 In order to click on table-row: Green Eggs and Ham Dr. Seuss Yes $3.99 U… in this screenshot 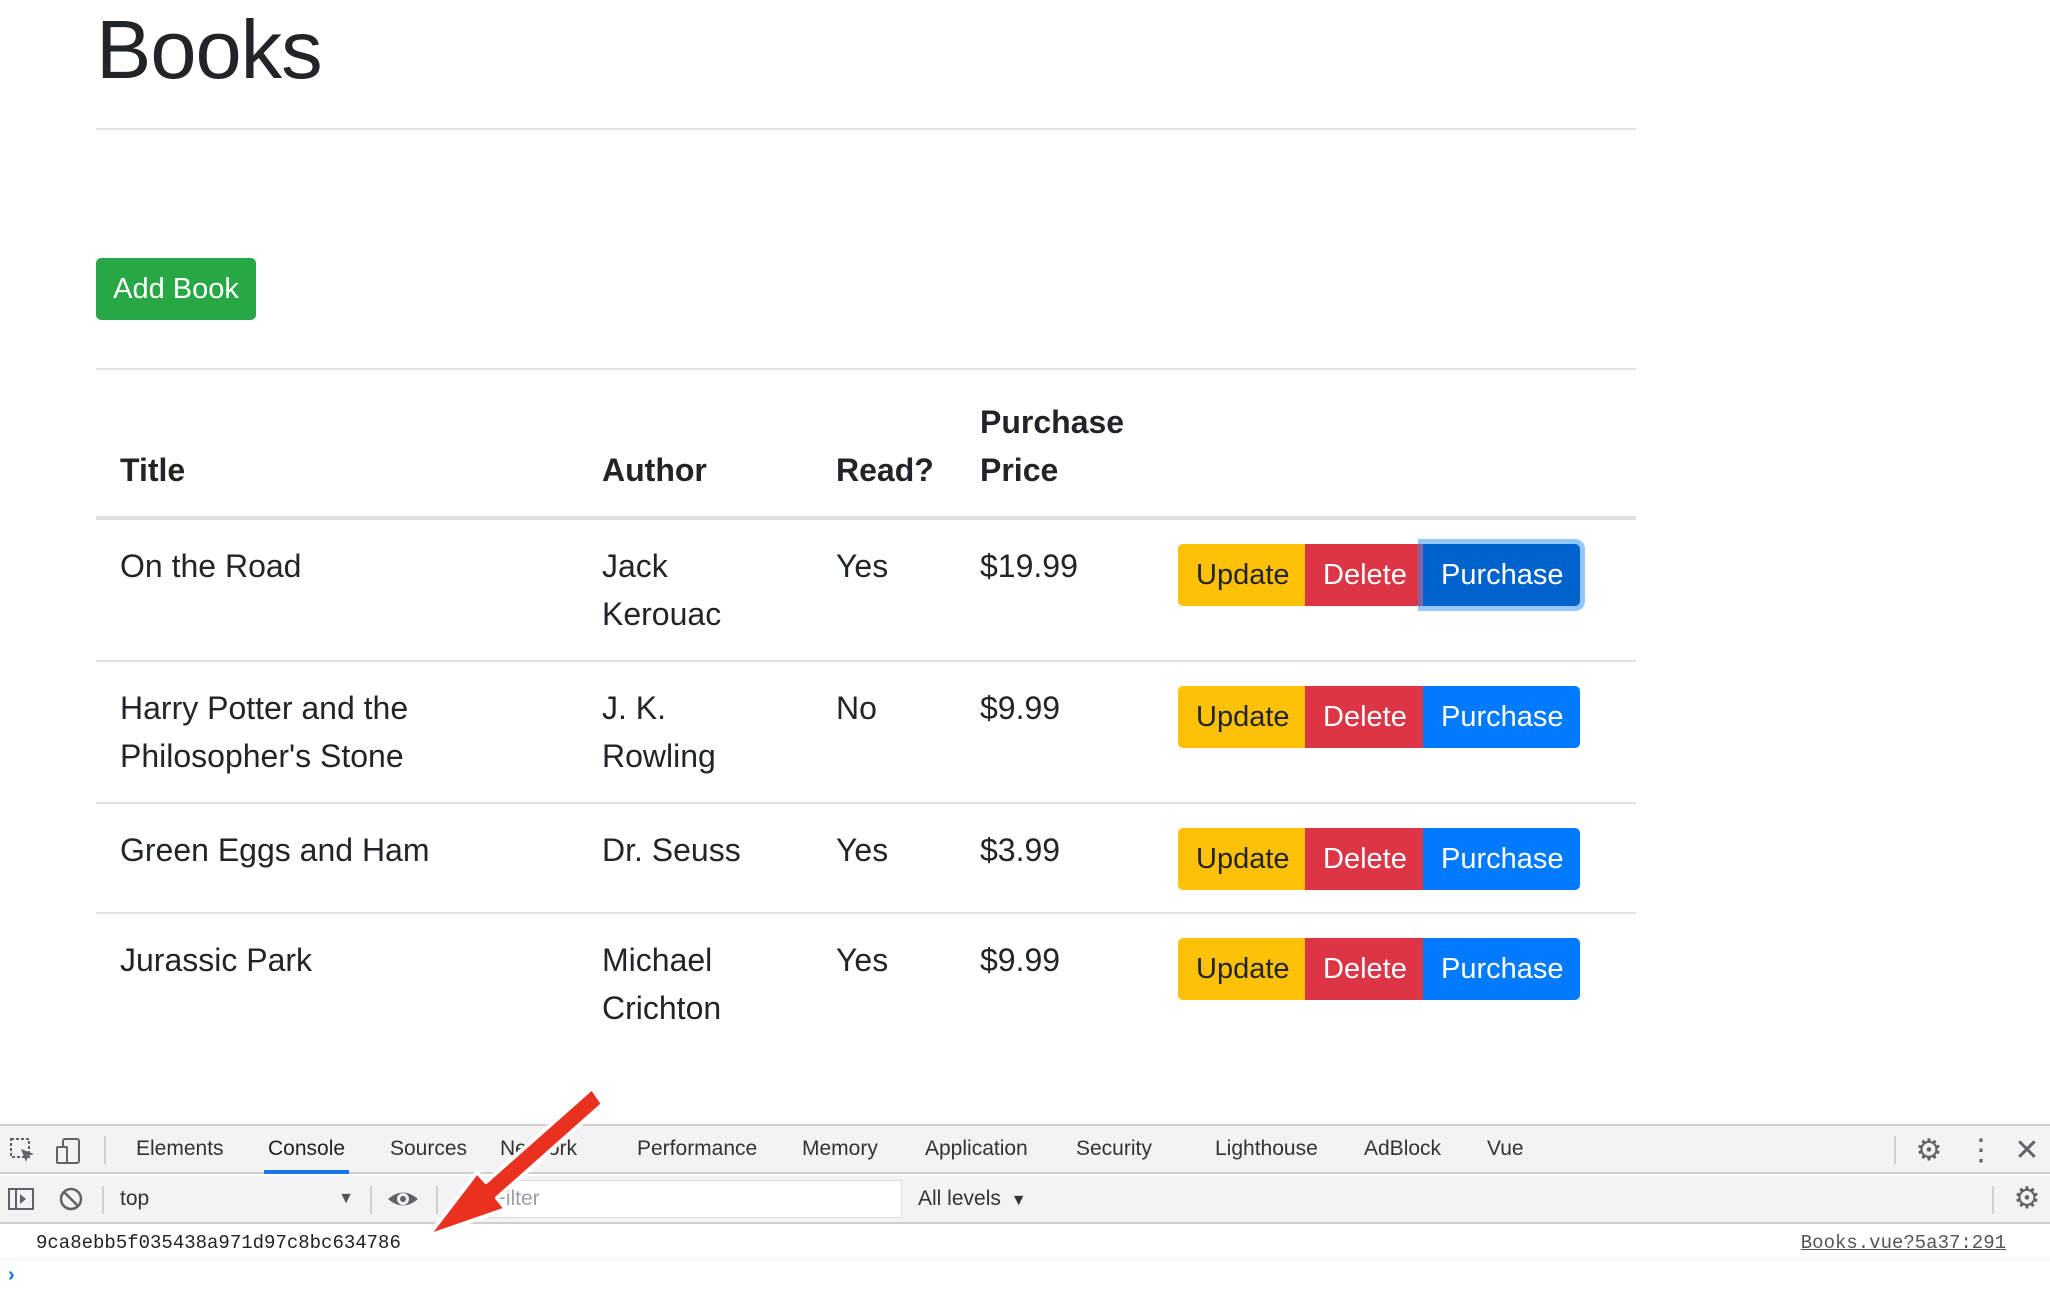, I will do `click(866, 858)`.